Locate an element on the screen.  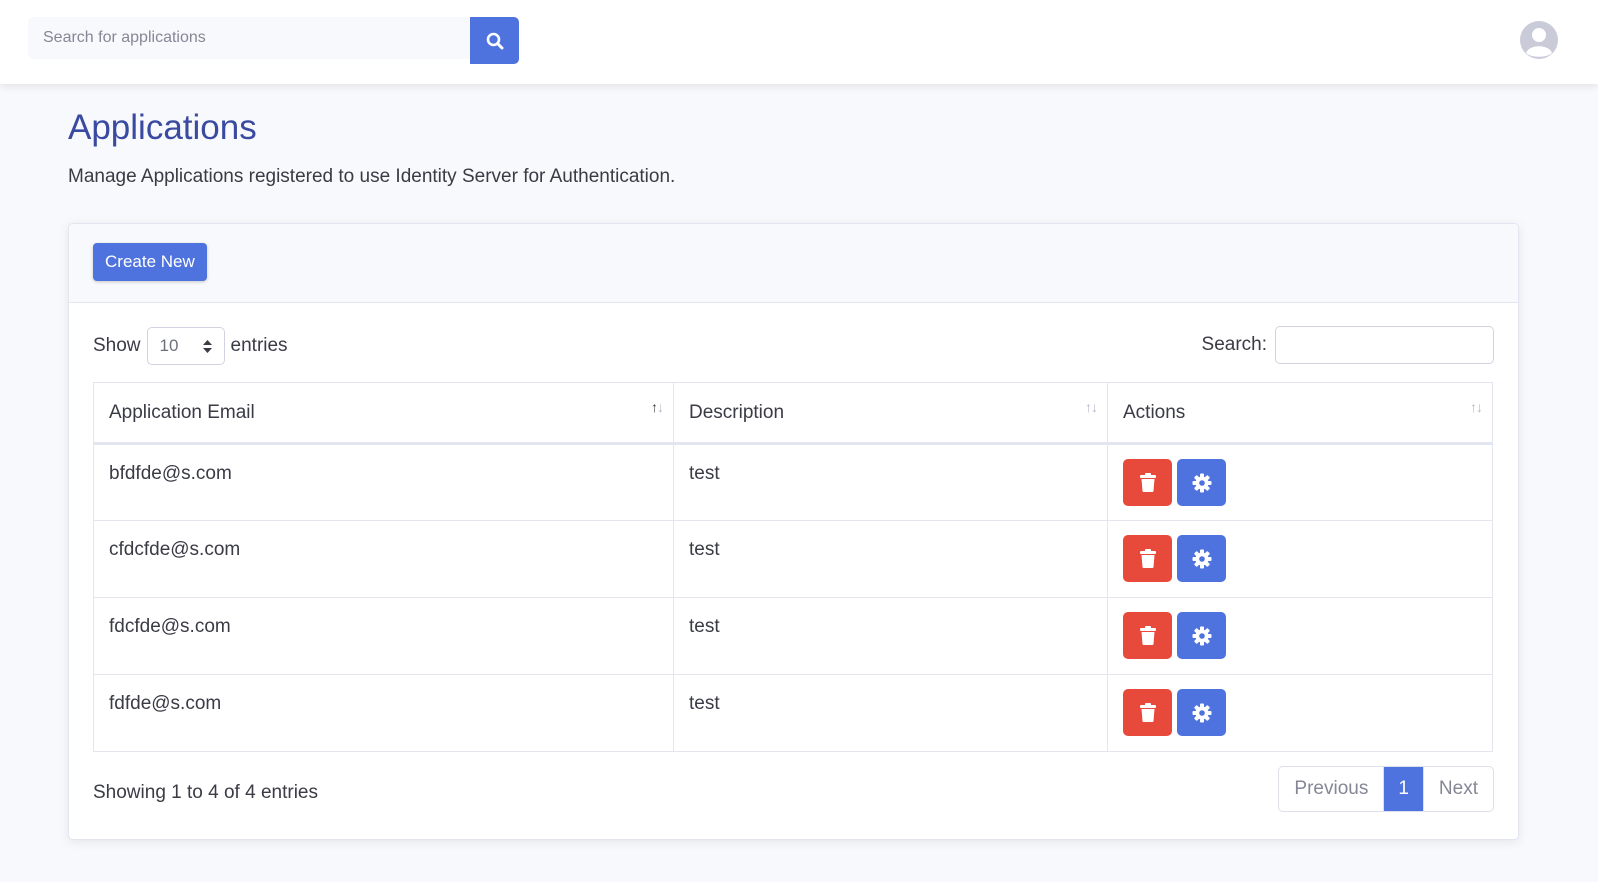
email-cell: fdfde@s.com is located at coordinates (383, 713).